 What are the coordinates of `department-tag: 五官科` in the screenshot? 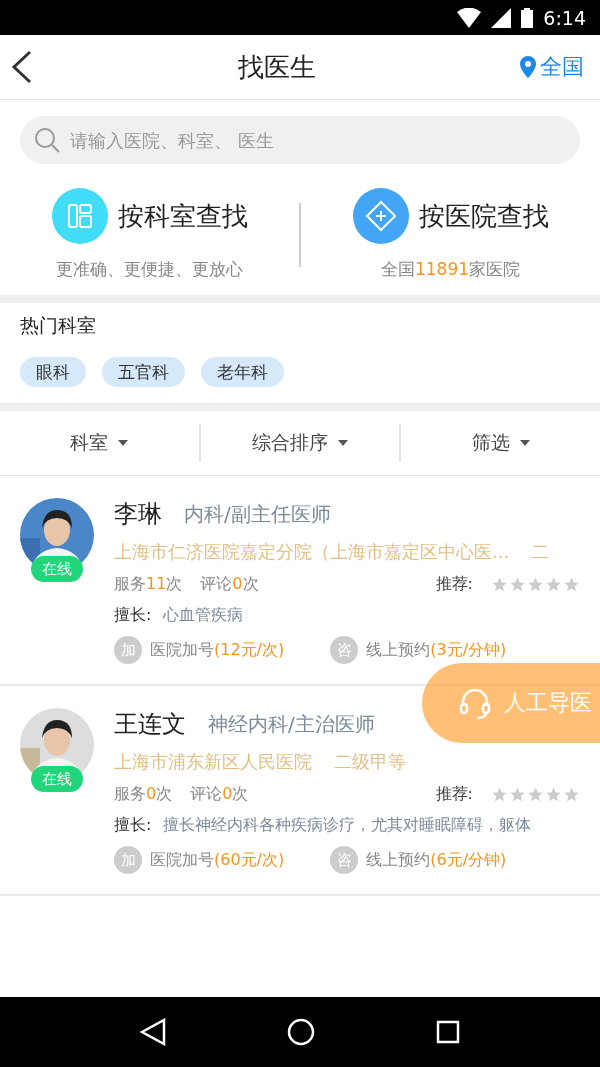 It's located at (143, 372).